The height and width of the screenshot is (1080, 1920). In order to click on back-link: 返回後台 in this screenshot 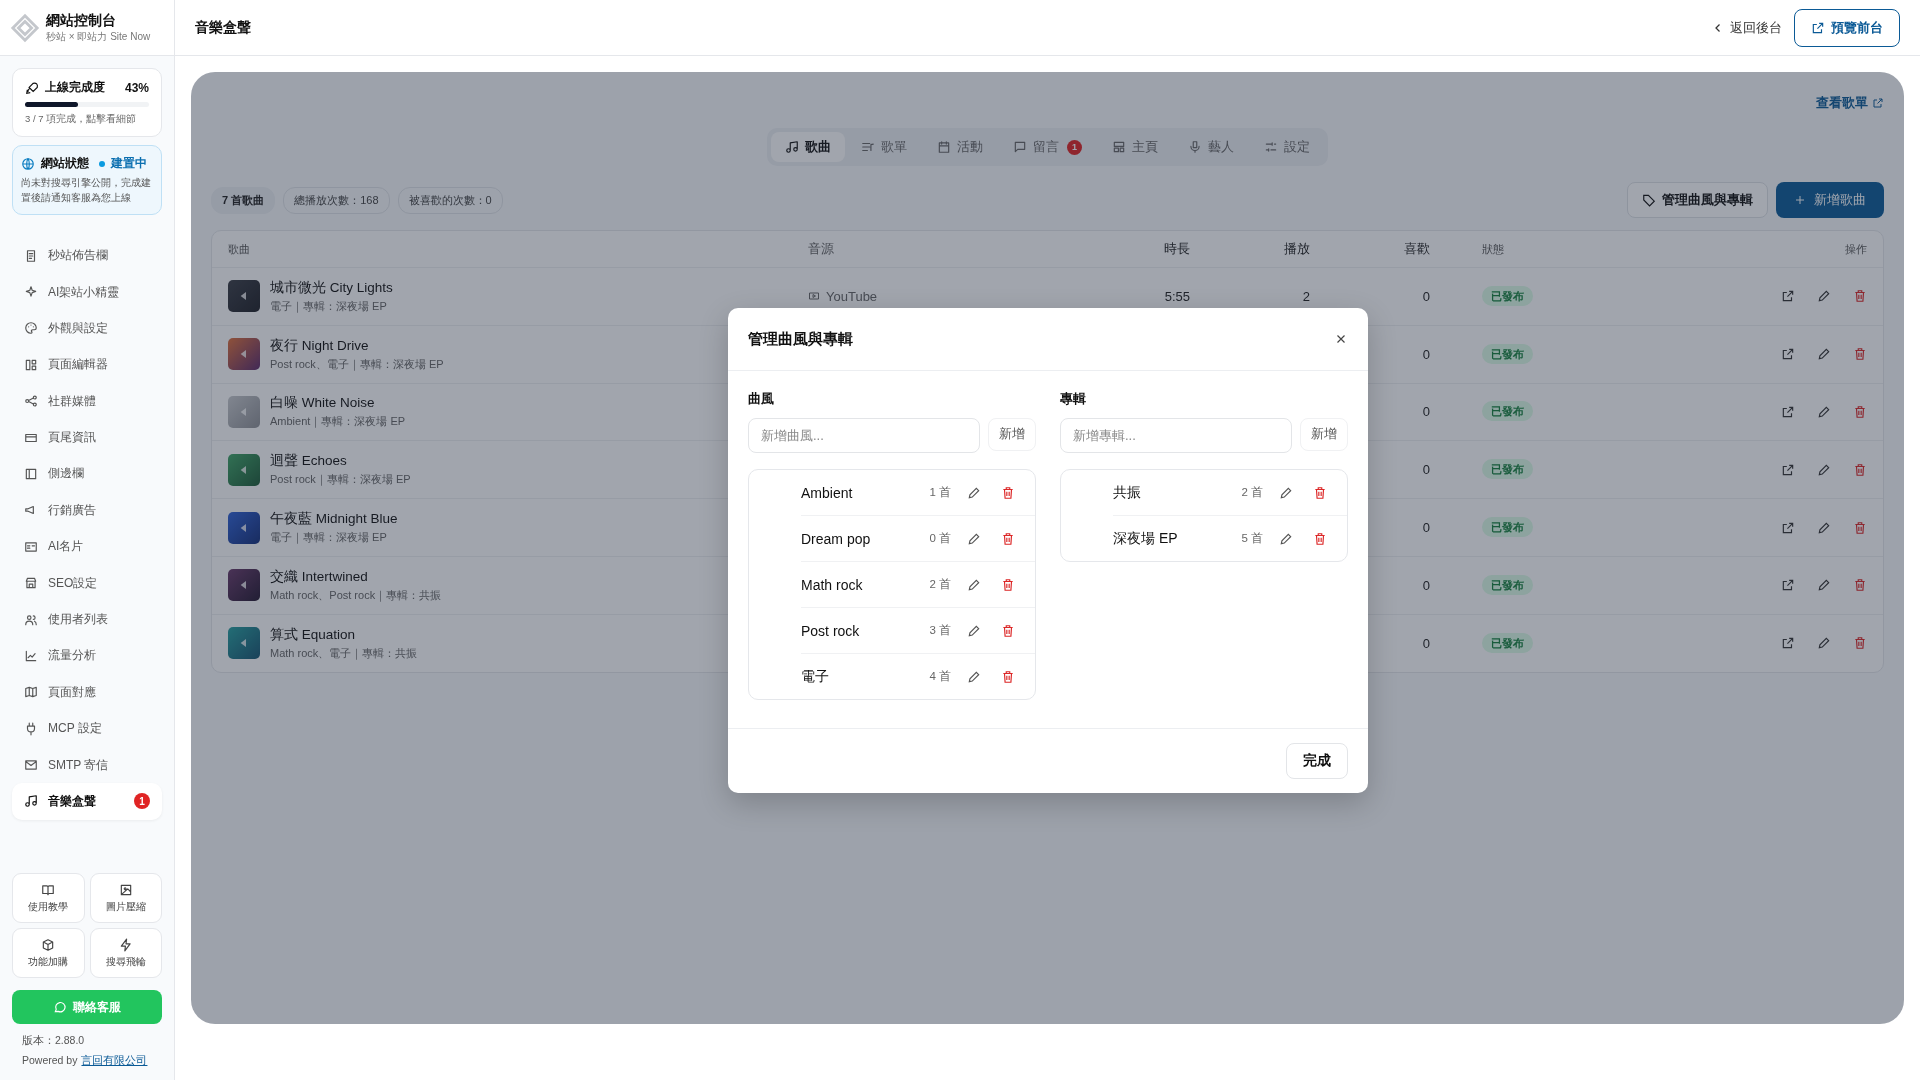, I will do `click(1747, 27)`.